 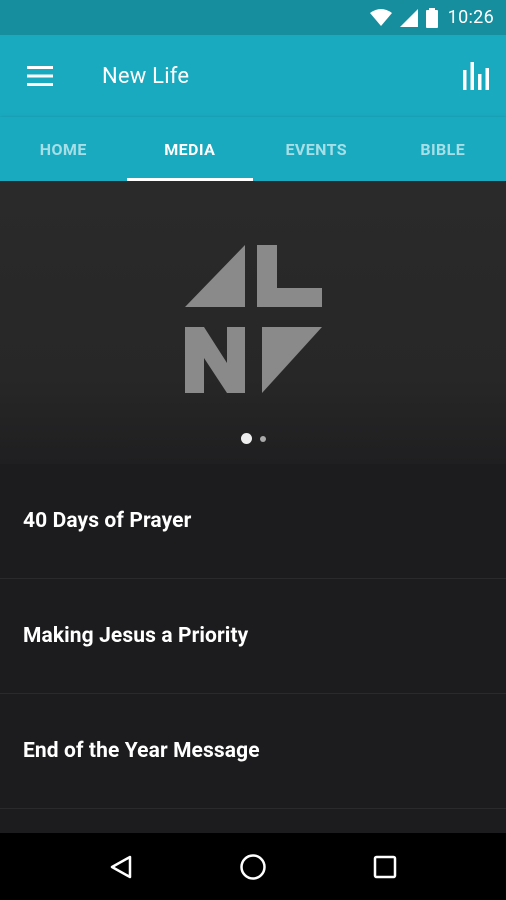 I want to click on signal-icon, so click(x=408, y=17).